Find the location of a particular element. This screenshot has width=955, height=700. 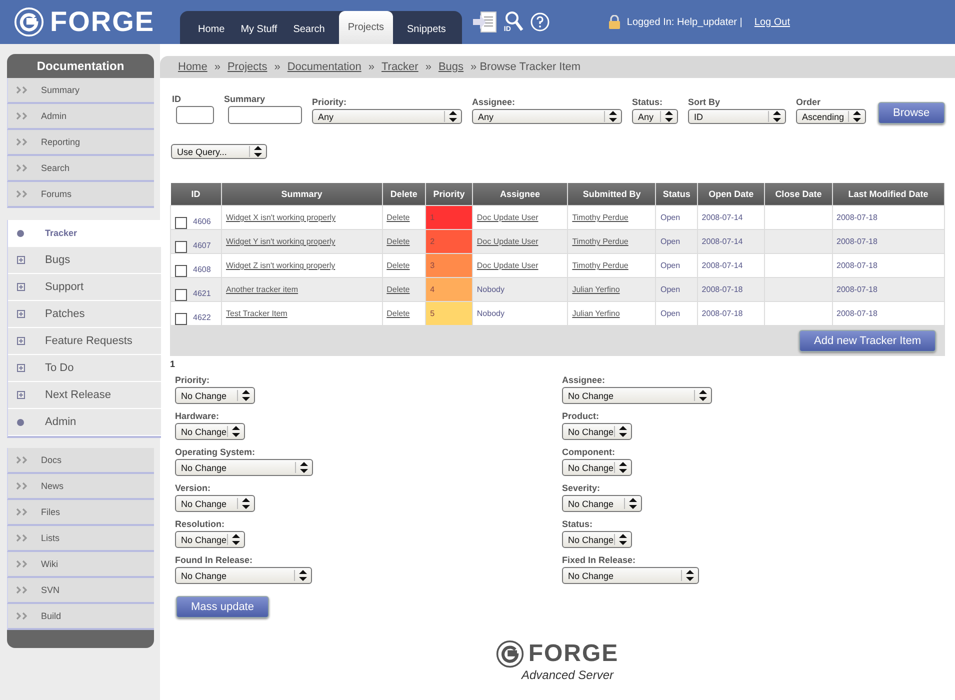

column-header: Priority is located at coordinates (449, 194).